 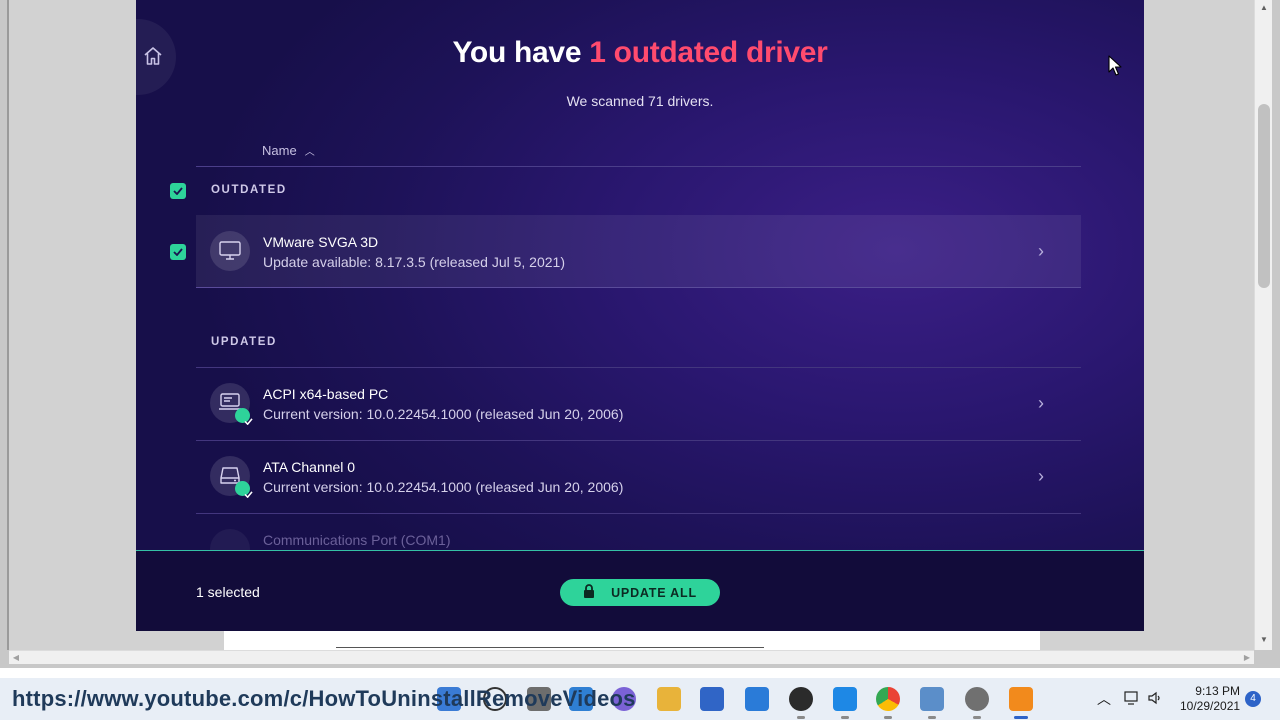 I want to click on sort-ascending-icon: ︿, so click(x=309, y=152).